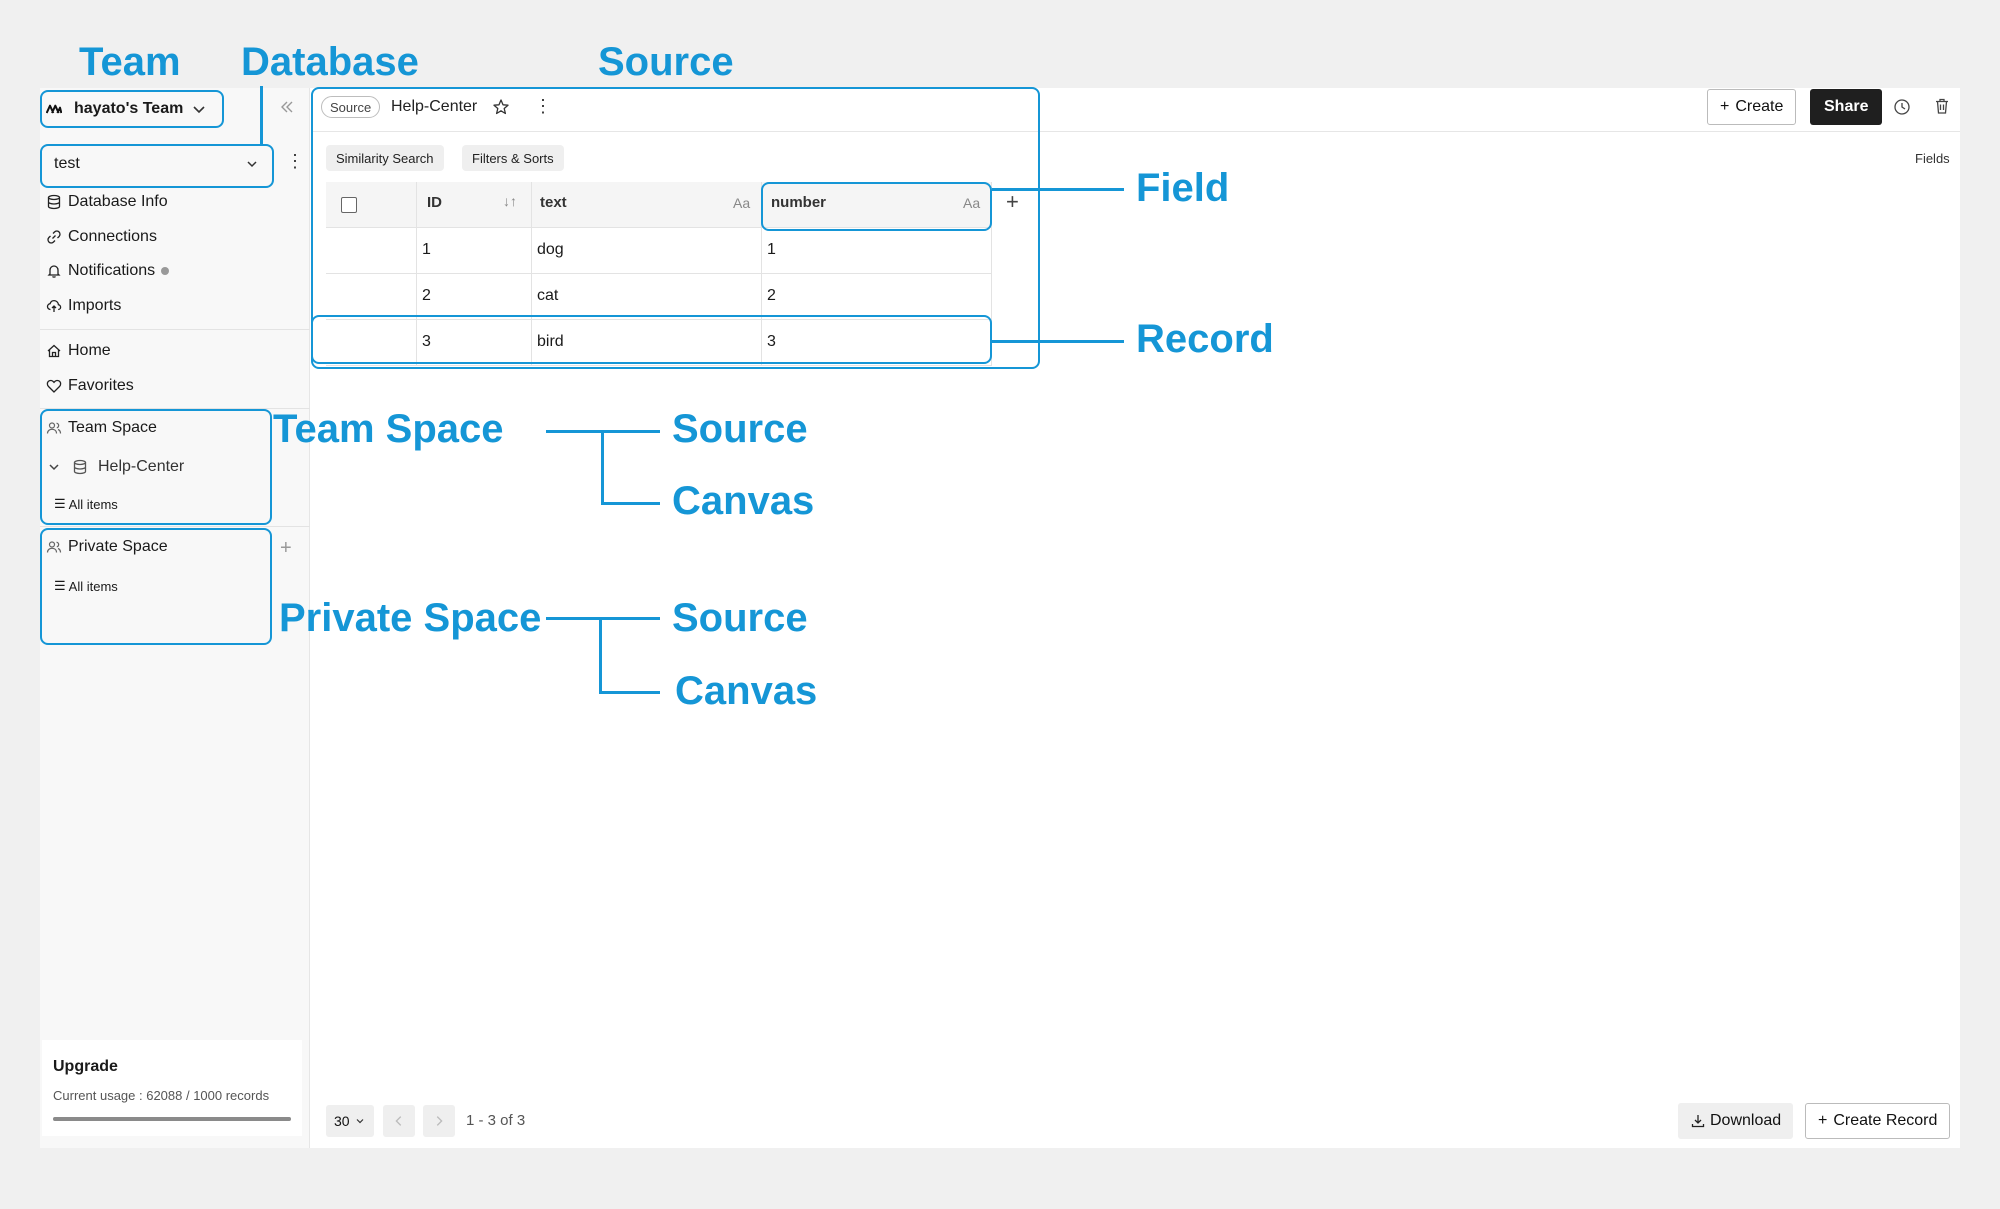  What do you see at coordinates (132, 109) in the screenshot?
I see `team-highlight-box` at bounding box center [132, 109].